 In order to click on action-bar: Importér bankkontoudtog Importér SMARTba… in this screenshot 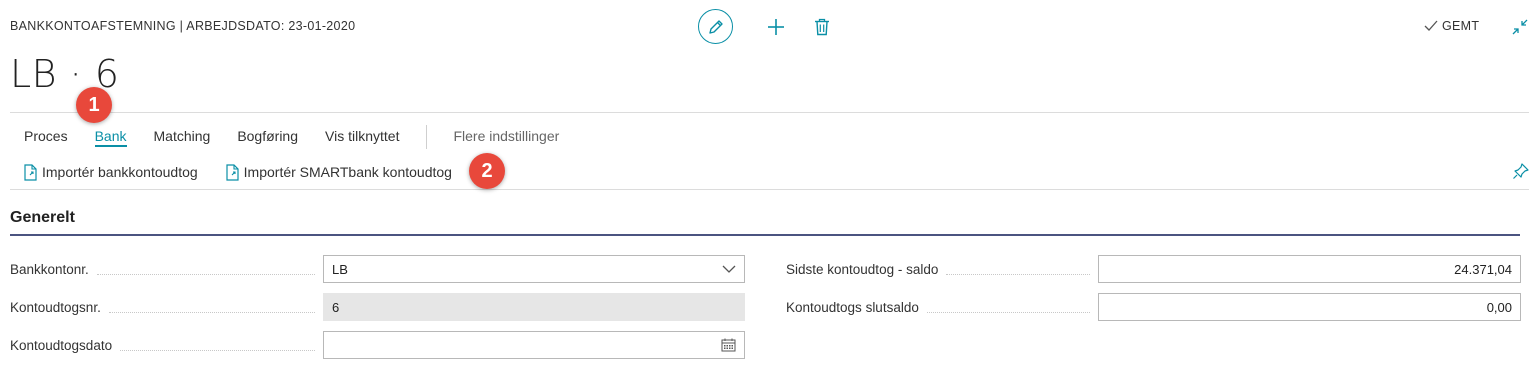, I will do `click(252, 172)`.